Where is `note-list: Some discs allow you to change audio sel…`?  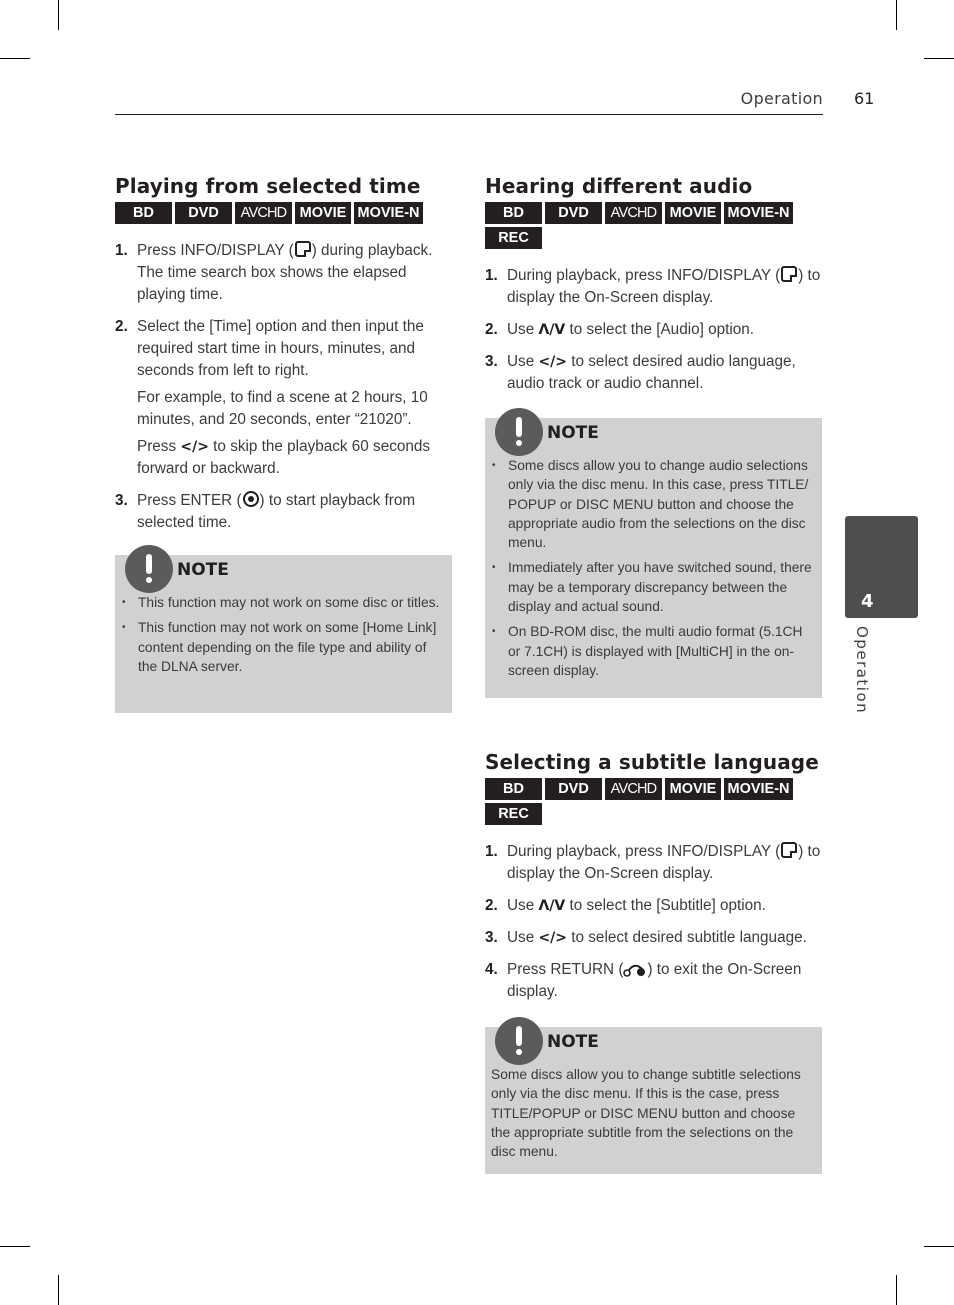 note-list: Some discs allow you to change audio sel… is located at coordinates (653, 576).